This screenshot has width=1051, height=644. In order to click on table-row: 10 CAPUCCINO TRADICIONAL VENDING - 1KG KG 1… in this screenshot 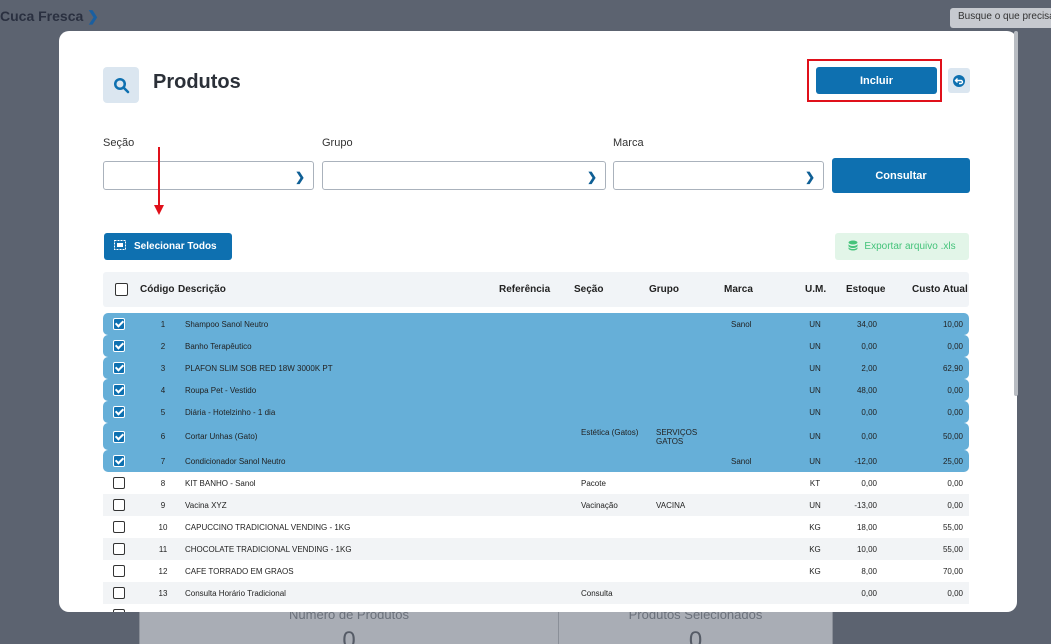, I will do `click(536, 527)`.